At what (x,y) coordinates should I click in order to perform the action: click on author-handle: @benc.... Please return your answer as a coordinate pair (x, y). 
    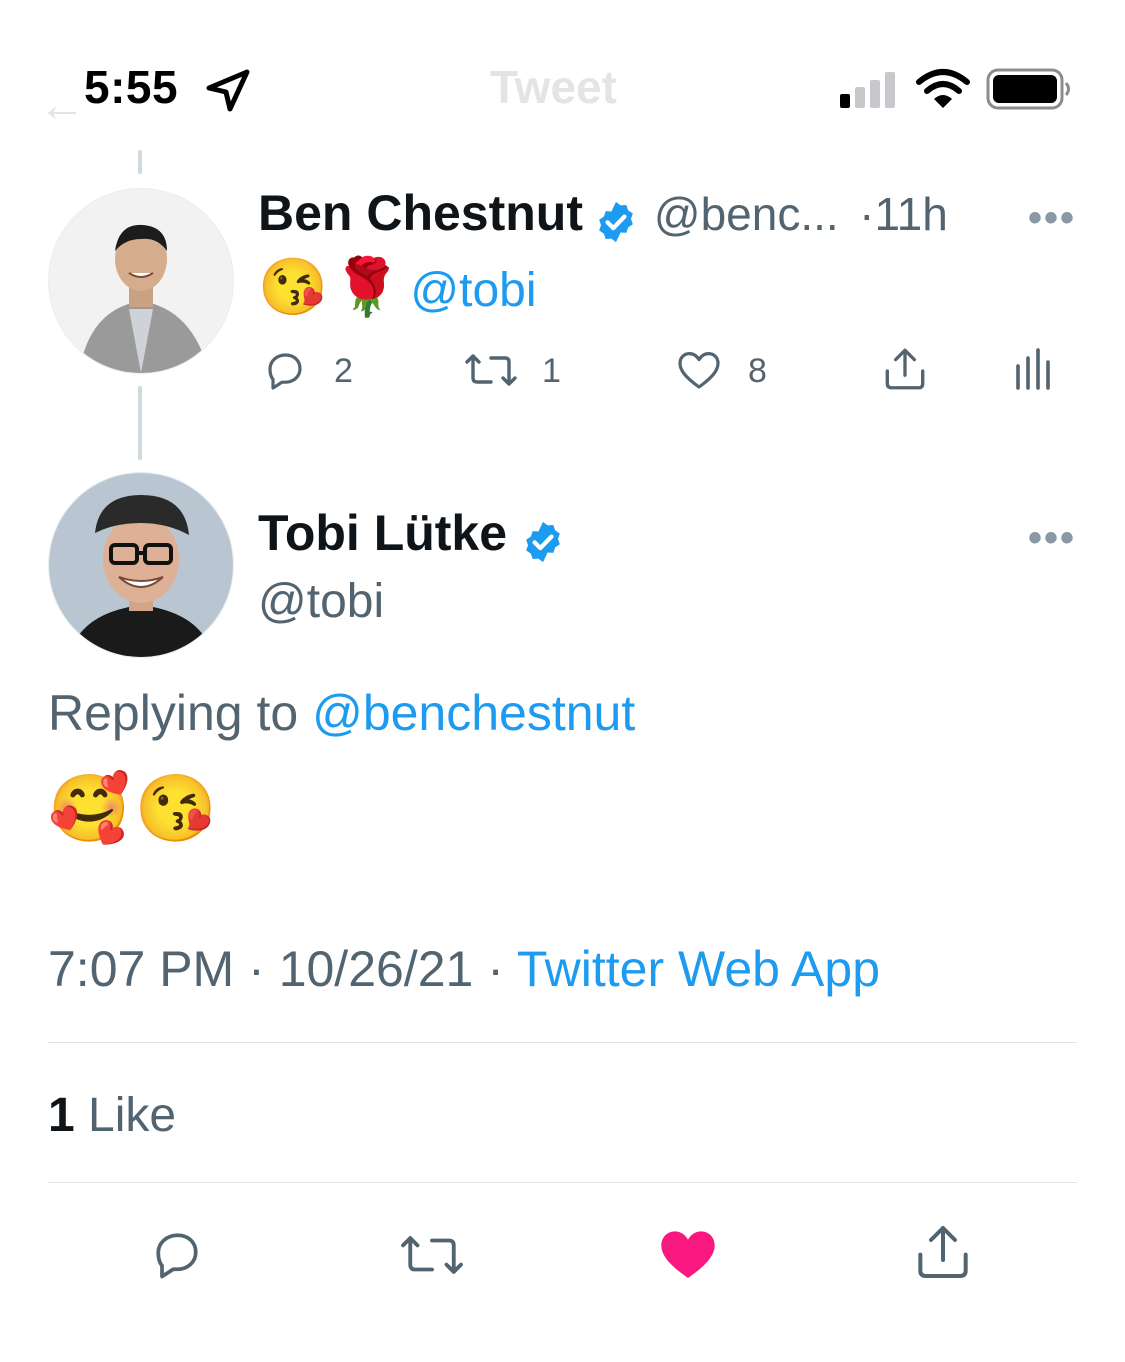
    Looking at the image, I should click on (746, 214).